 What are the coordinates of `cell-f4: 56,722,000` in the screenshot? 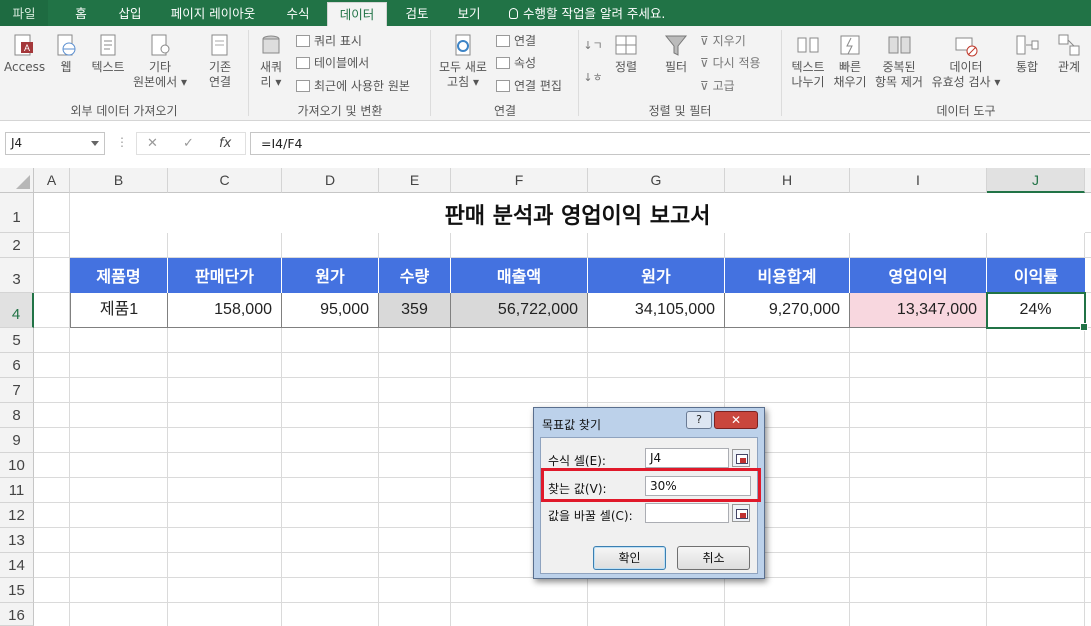 It's located at (519, 310).